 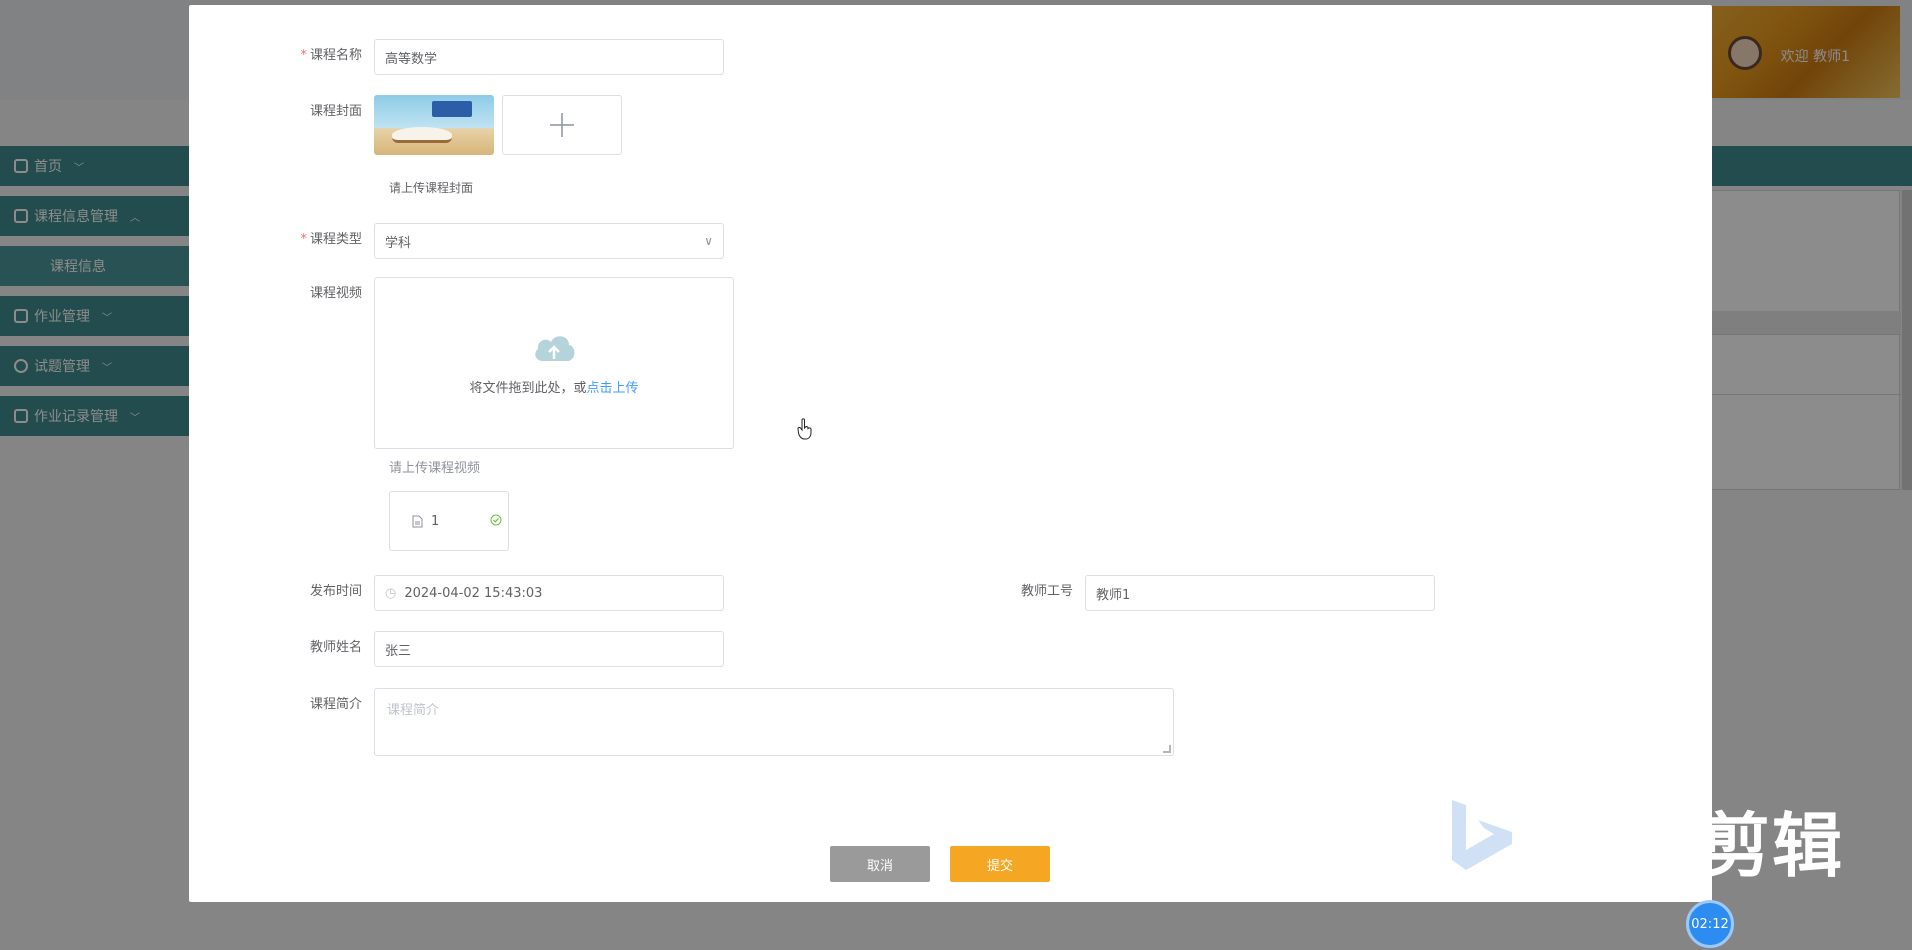 I want to click on cover-label: 课程封面, so click(x=335, y=111).